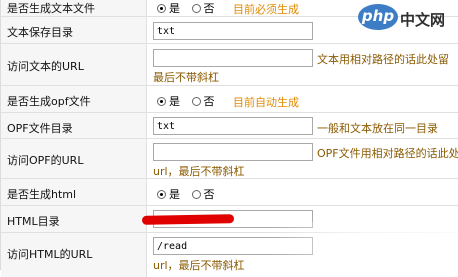 The image size is (458, 277). Describe the element at coordinates (45, 66) in the screenshot. I see `label-text-url: 访问文本的URL` at that location.